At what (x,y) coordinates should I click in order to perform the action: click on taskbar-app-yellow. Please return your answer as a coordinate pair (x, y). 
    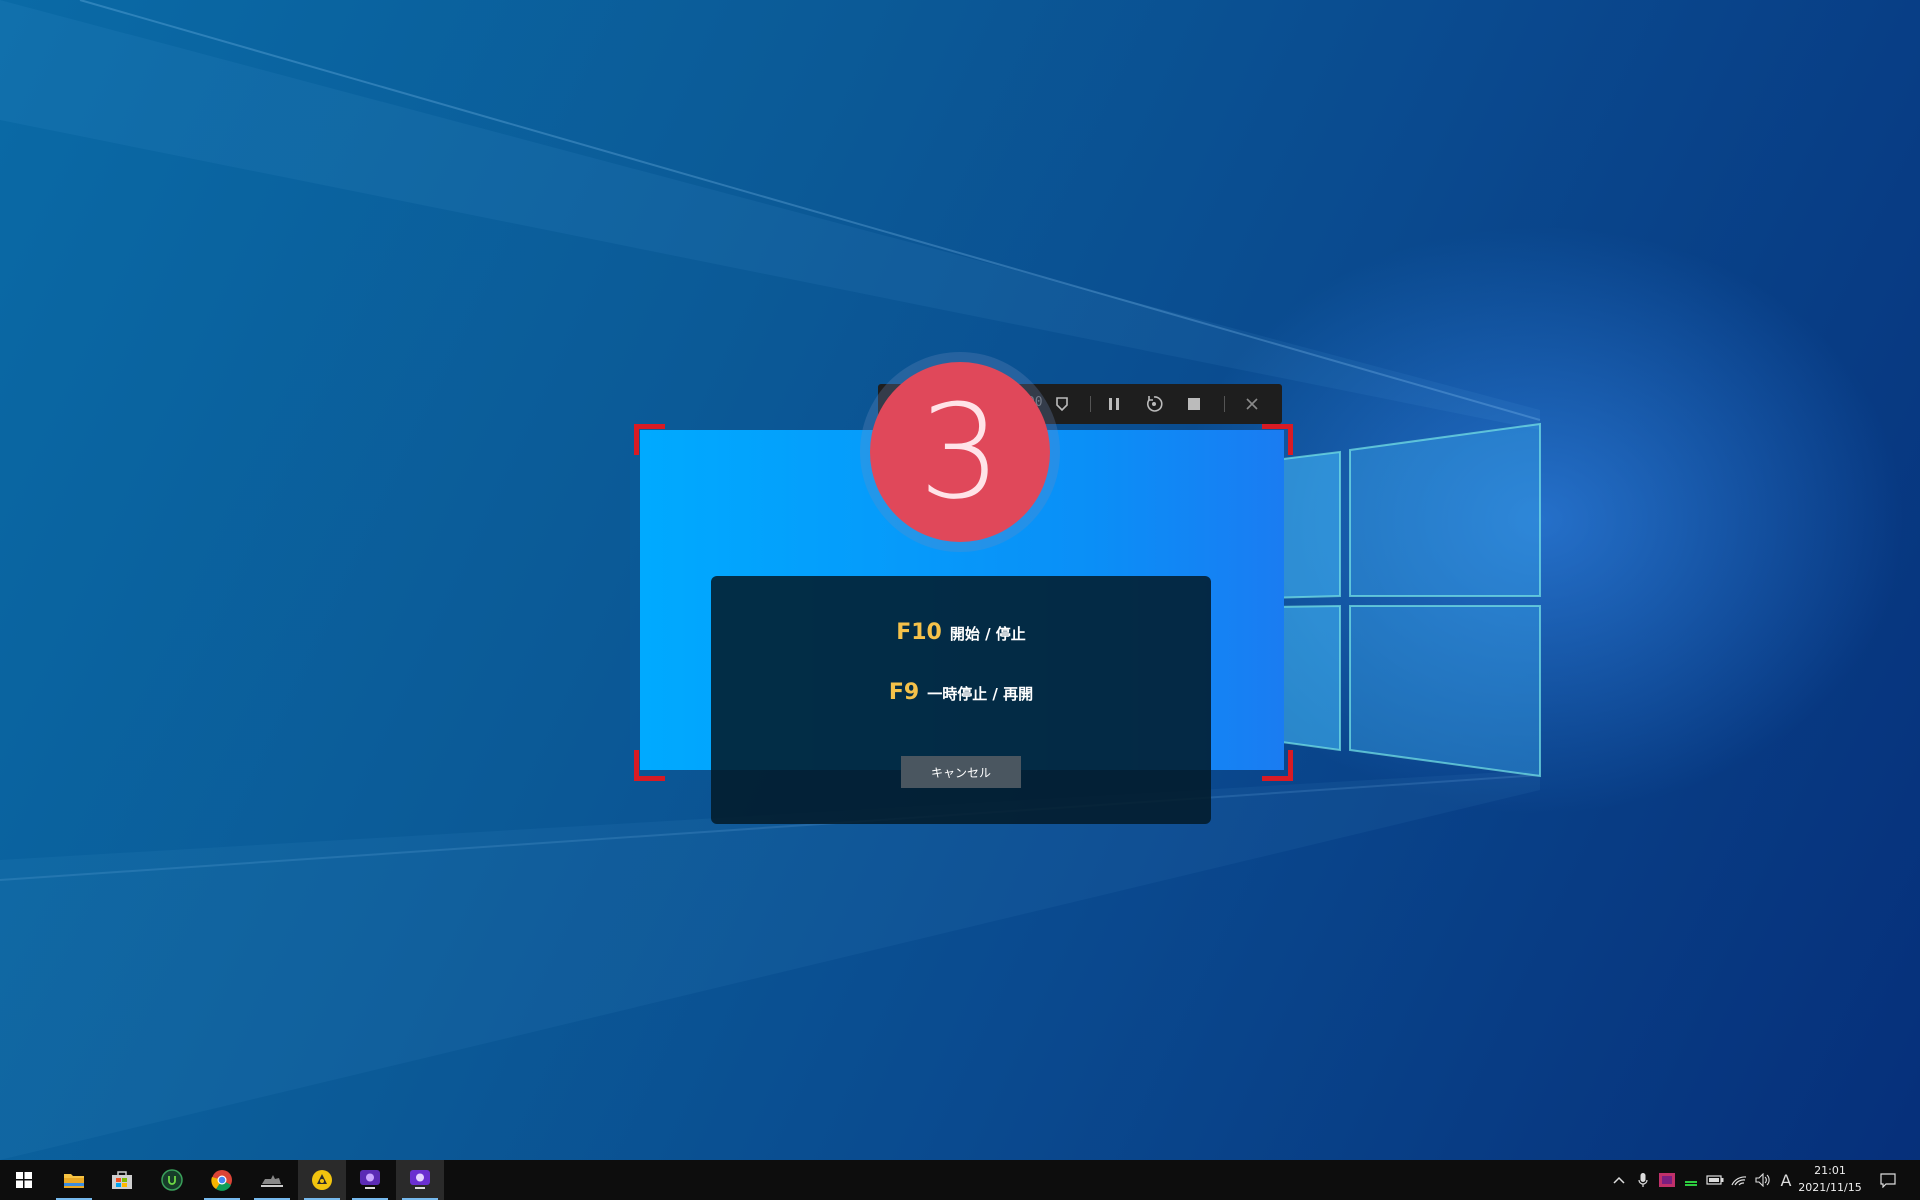
    Looking at the image, I should click on (322, 1180).